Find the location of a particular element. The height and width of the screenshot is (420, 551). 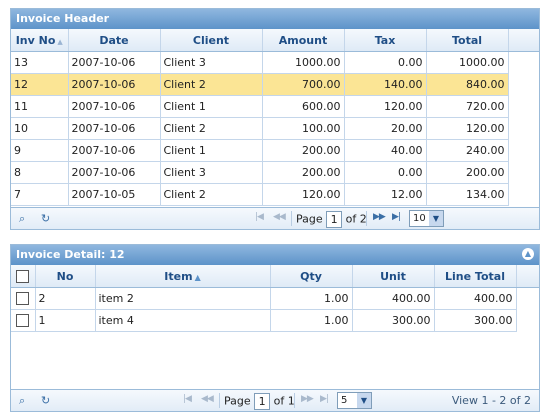

header-pager: ⌕ ↻ |◀ ◀◀ Page 1 of 2 ▶▶ ▶| 10 ▼ is located at coordinates (275, 218).